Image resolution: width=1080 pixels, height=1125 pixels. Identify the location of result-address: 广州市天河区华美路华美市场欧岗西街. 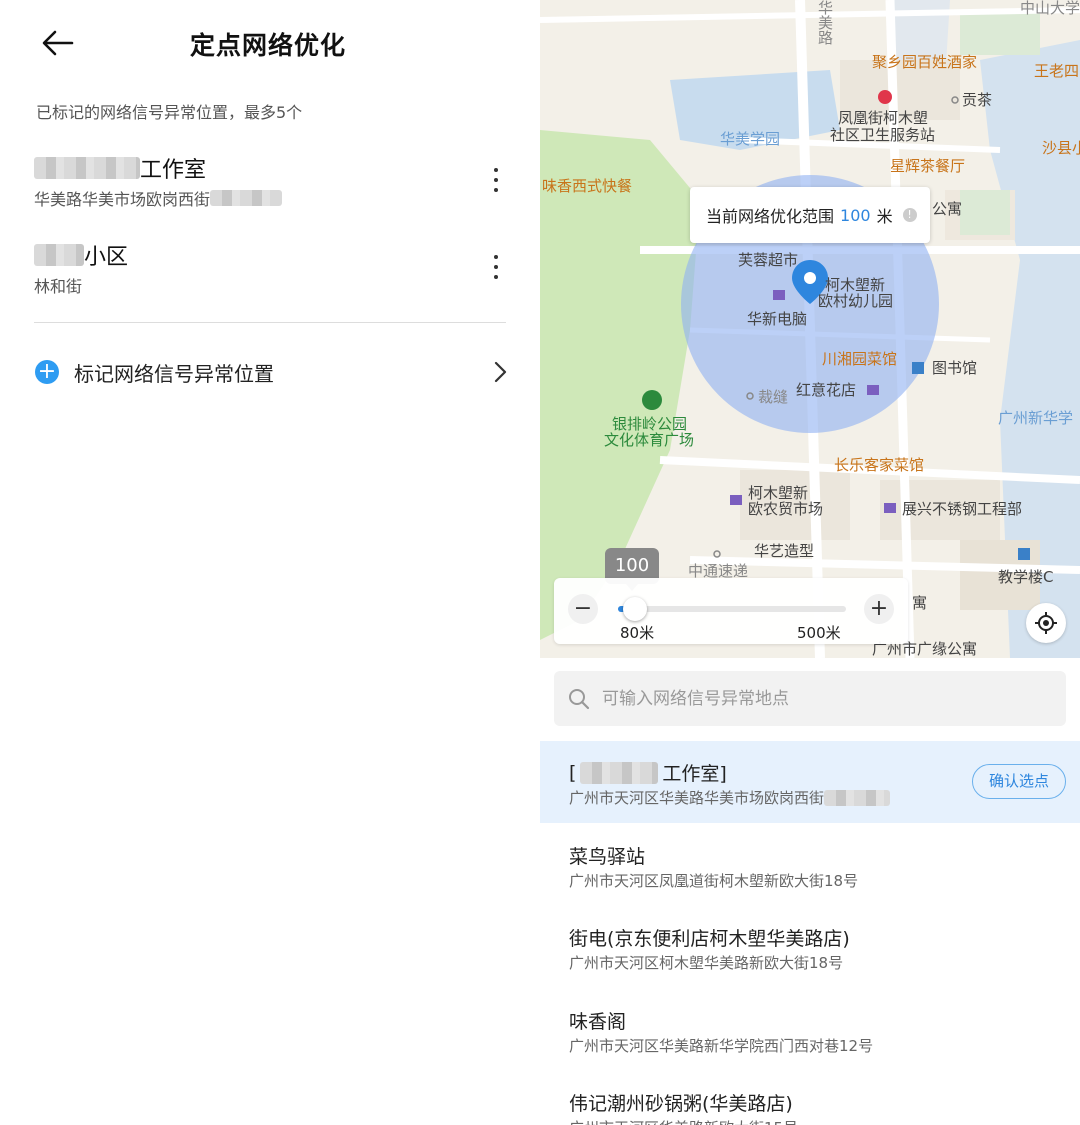
(730, 797).